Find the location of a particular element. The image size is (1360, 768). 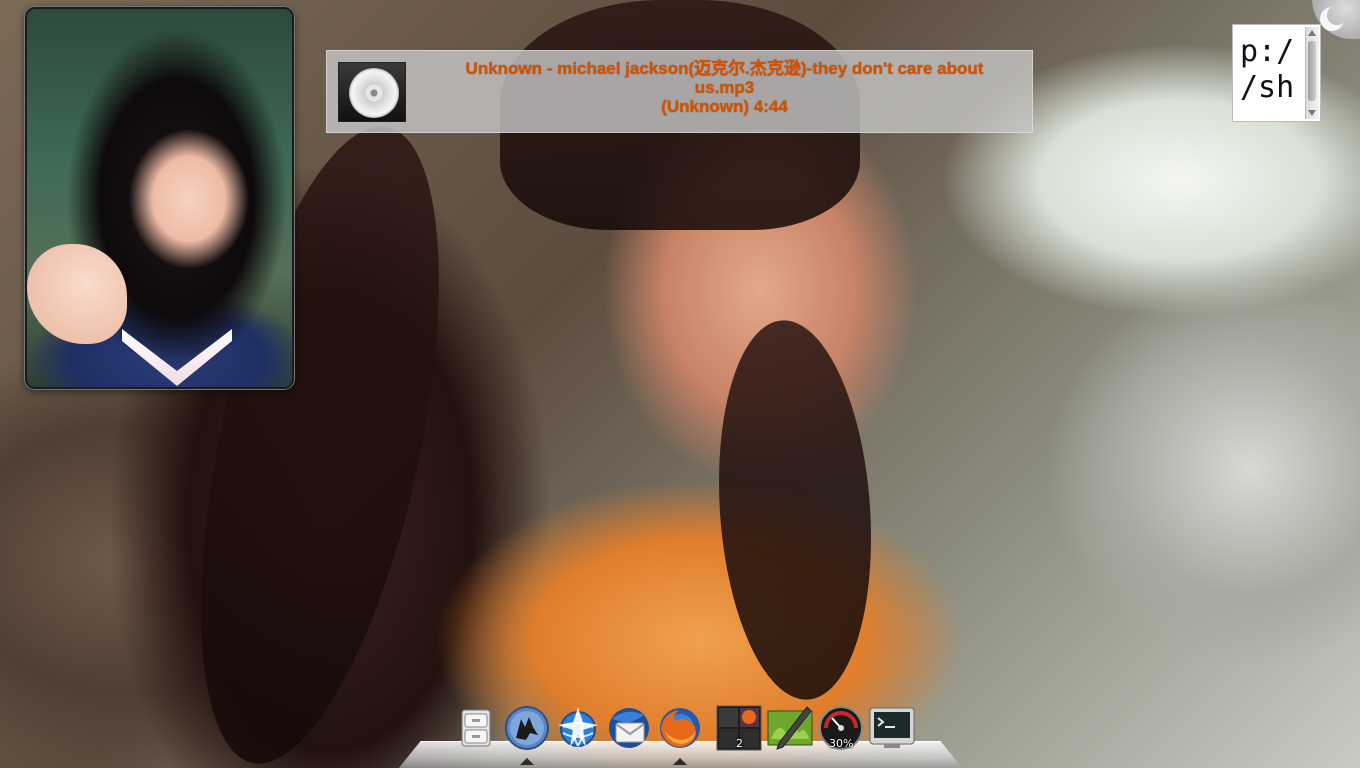

dock-network is located at coordinates (578, 728).